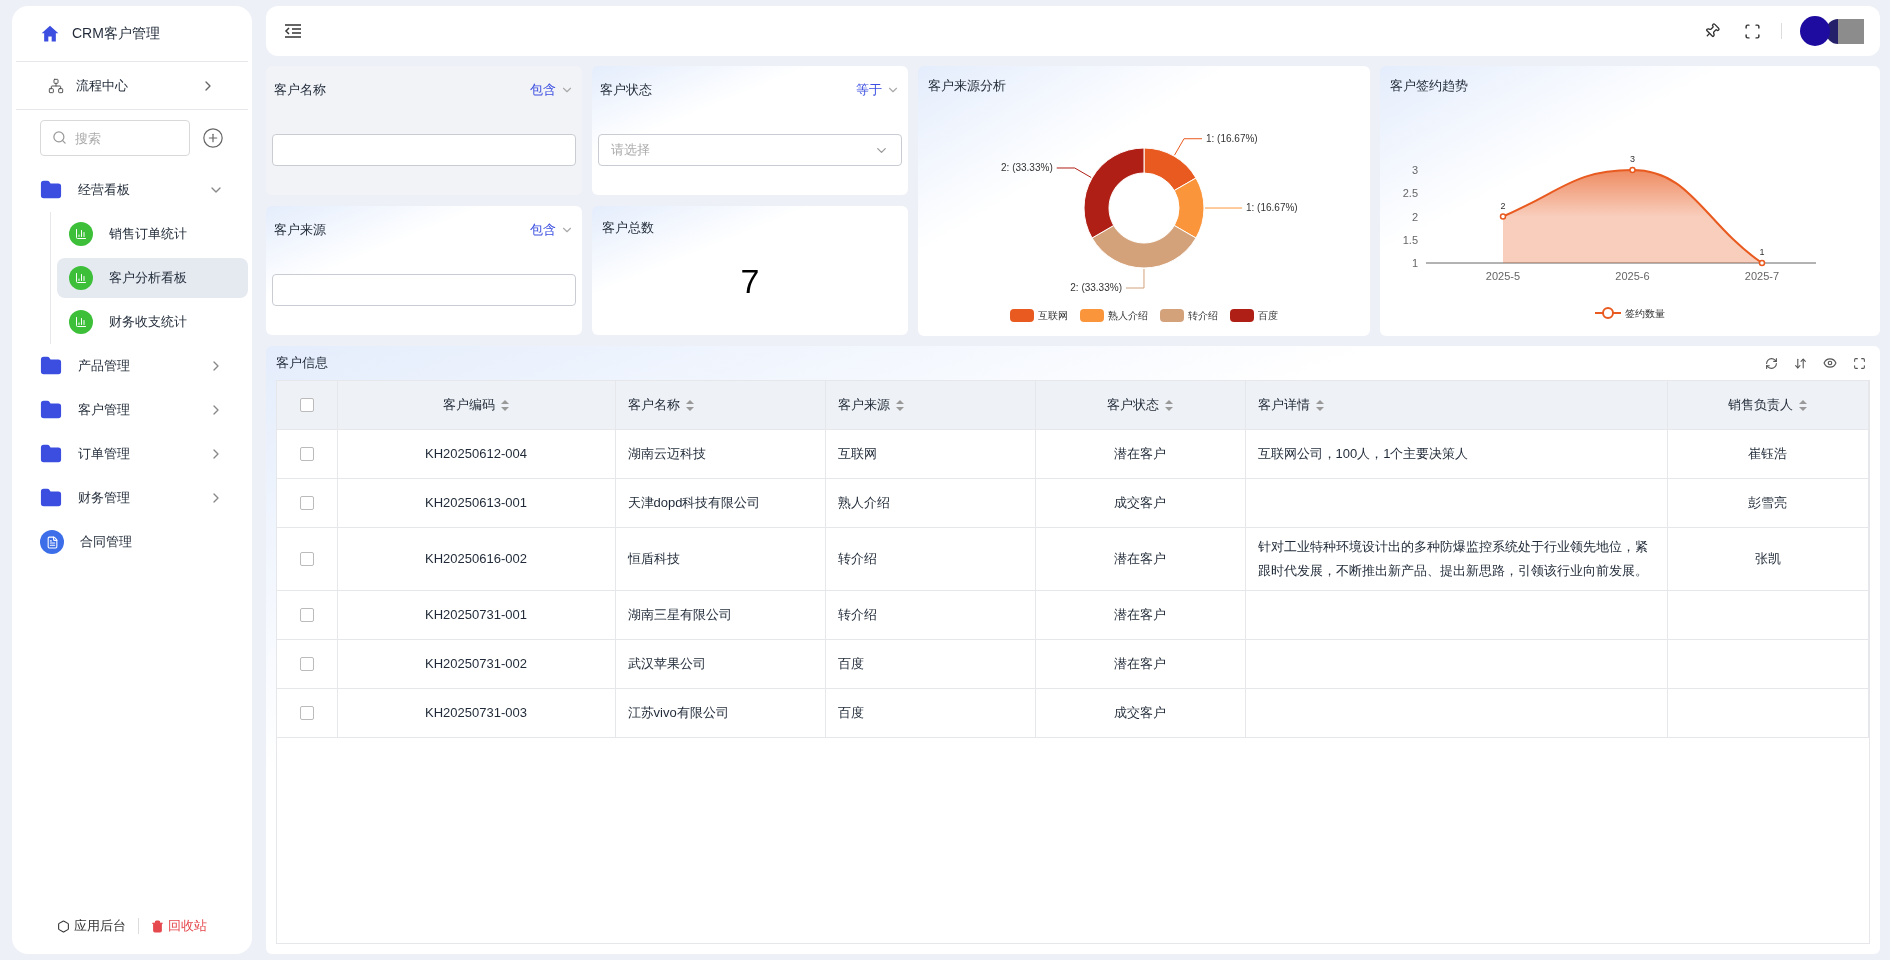 This screenshot has height=960, width=1890. Describe the element at coordinates (1203, 315) in the screenshot. I see `legend-label: 转介绍` at that location.